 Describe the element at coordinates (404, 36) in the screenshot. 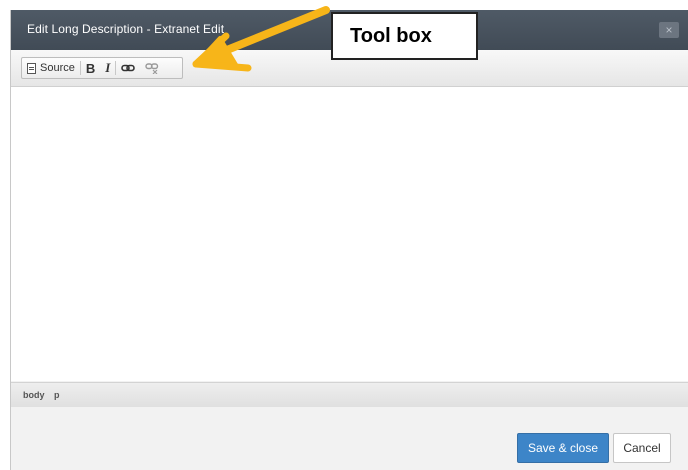

I see `toolbox-callout-label: Tool box` at that location.